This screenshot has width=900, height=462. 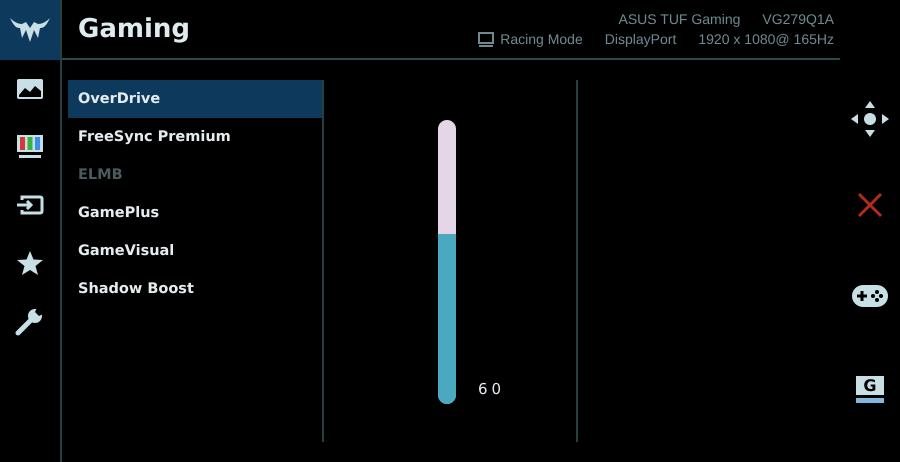 What do you see at coordinates (30, 89) in the screenshot?
I see `picture-icon` at bounding box center [30, 89].